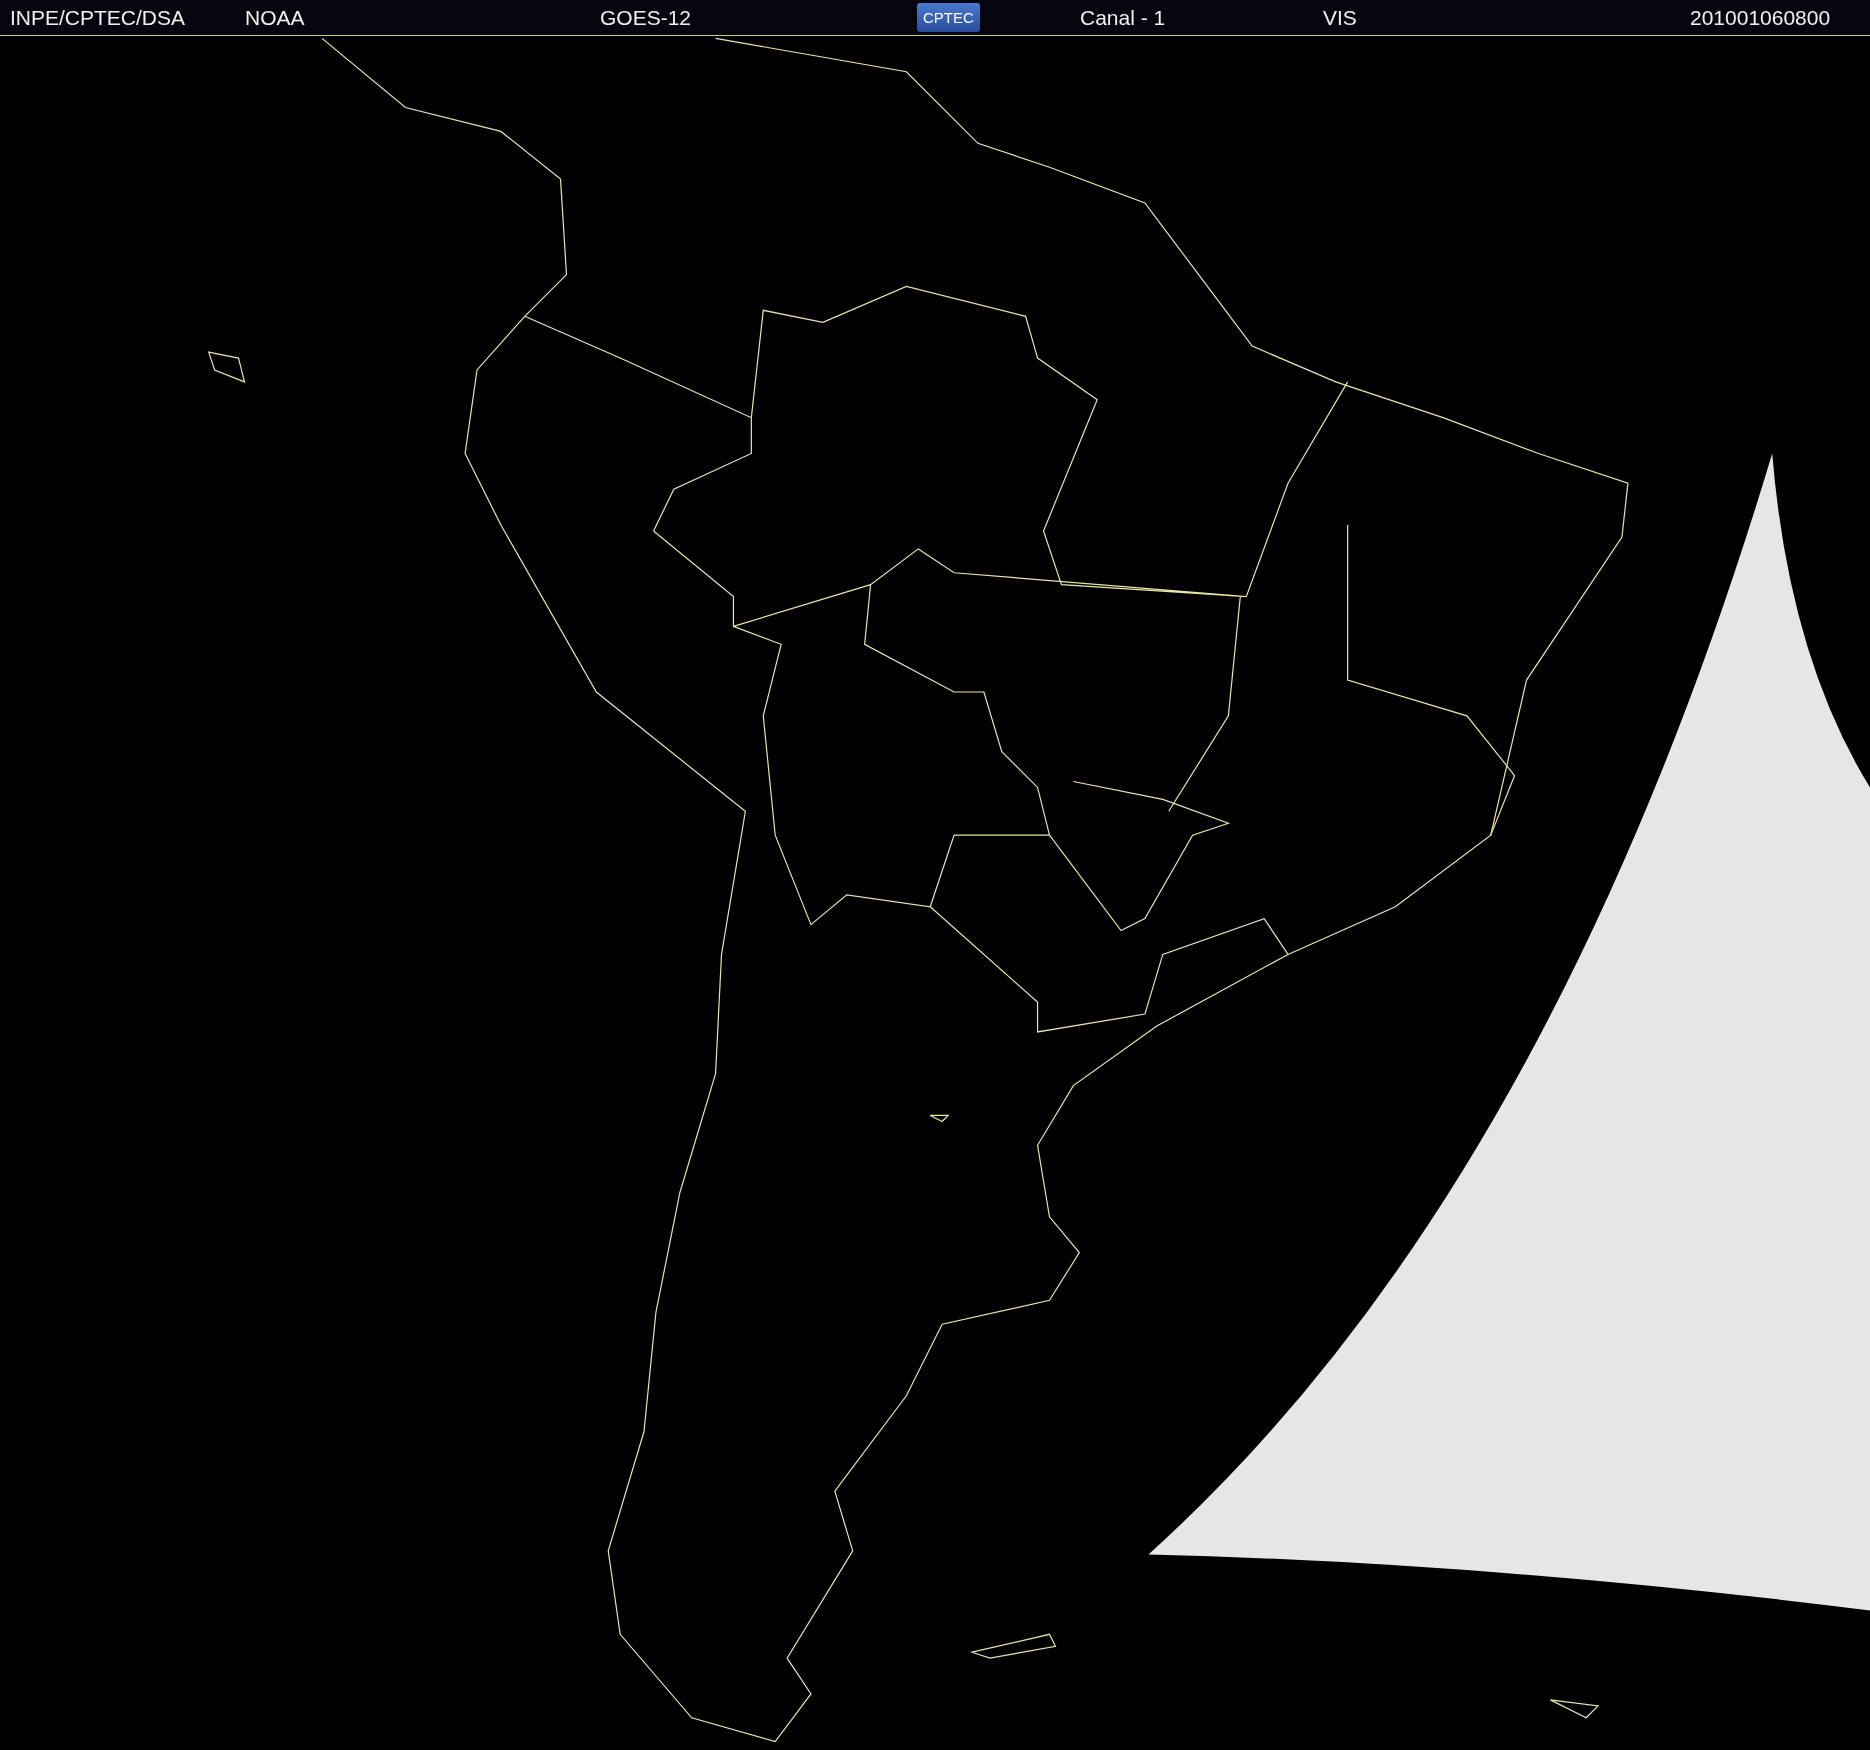 Image resolution: width=1870 pixels, height=1750 pixels. What do you see at coordinates (1761, 17) in the screenshot?
I see `header-label: 201001060800` at bounding box center [1761, 17].